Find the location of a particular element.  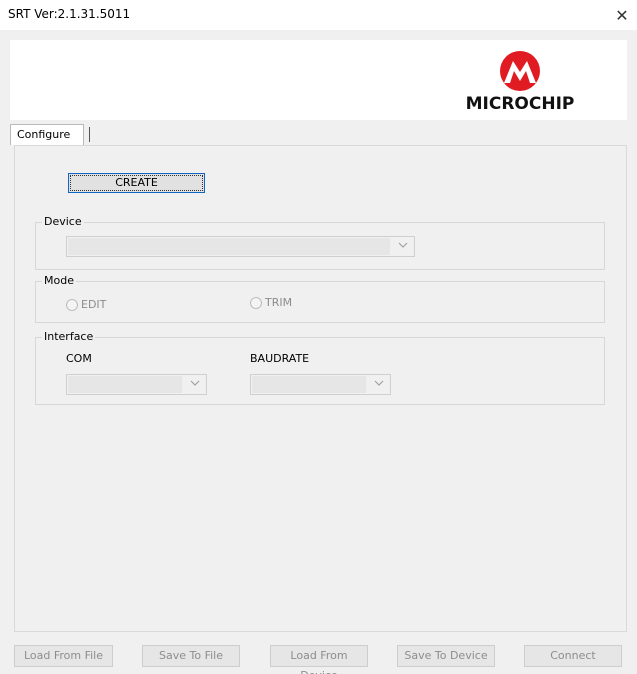

edit-radio: EDIT is located at coordinates (86, 304).